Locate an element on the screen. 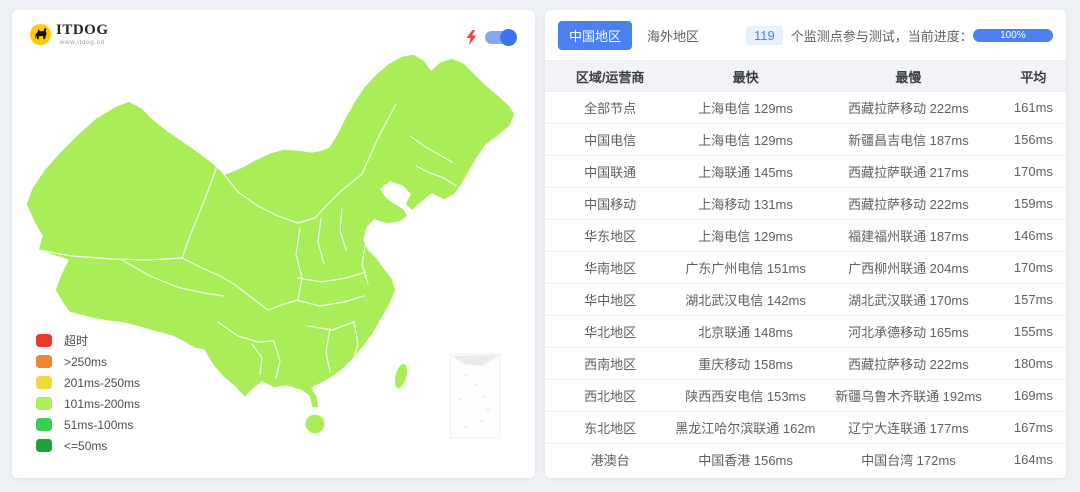  results-table-header: 区域/运营商 最快 最慢 平均 is located at coordinates (805, 76).